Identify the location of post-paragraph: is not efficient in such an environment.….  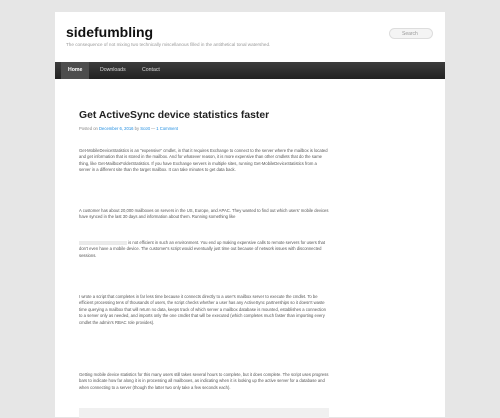
(204, 249).